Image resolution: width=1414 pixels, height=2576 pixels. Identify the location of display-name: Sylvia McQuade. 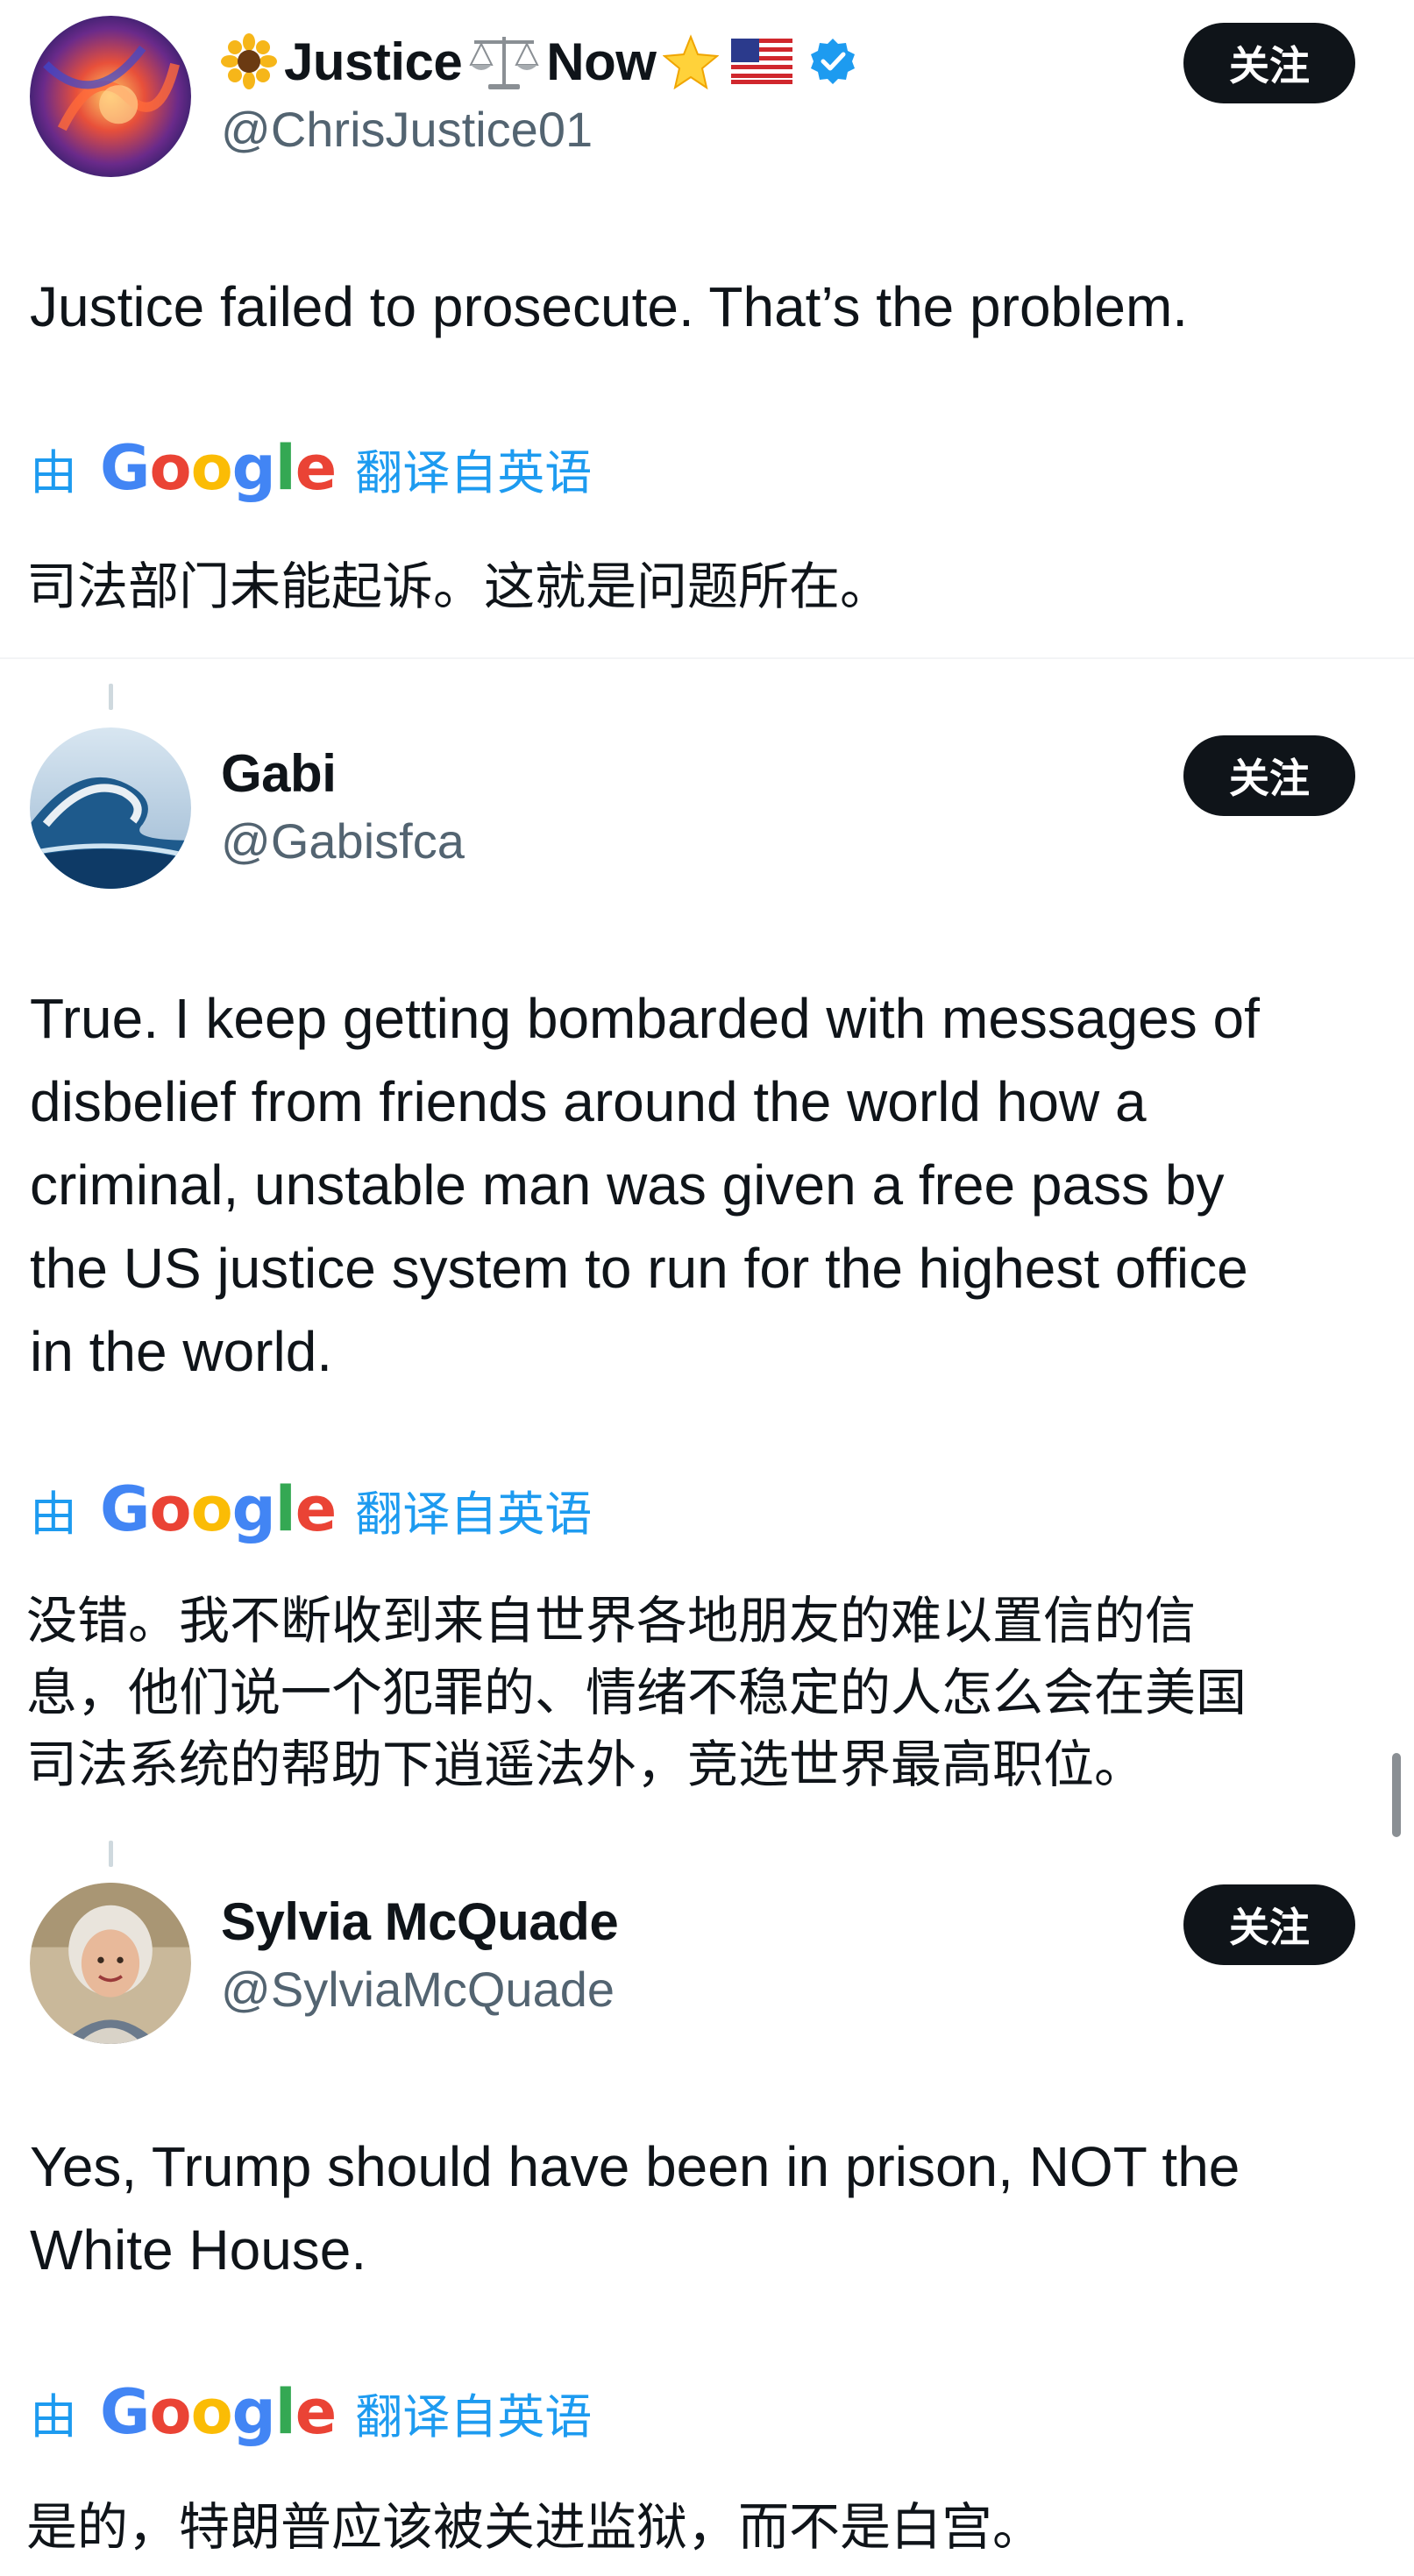
(420, 1922).